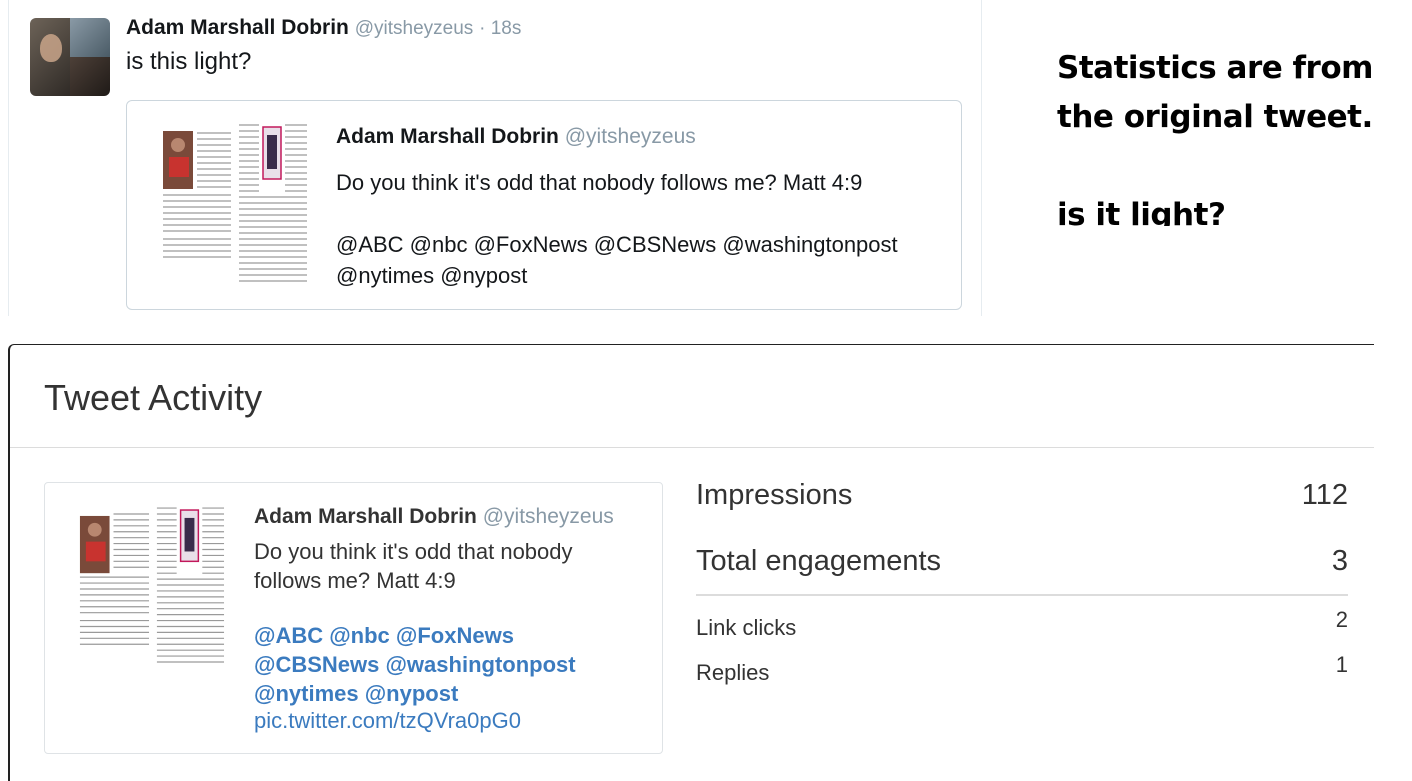 The width and height of the screenshot is (1412, 781). Describe the element at coordinates (70, 57) in the screenshot. I see `avatar` at that location.